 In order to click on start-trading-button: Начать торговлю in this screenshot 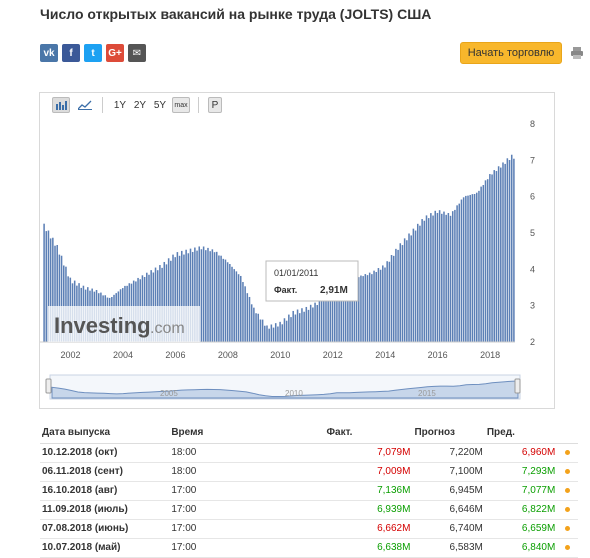, I will do `click(511, 53)`.